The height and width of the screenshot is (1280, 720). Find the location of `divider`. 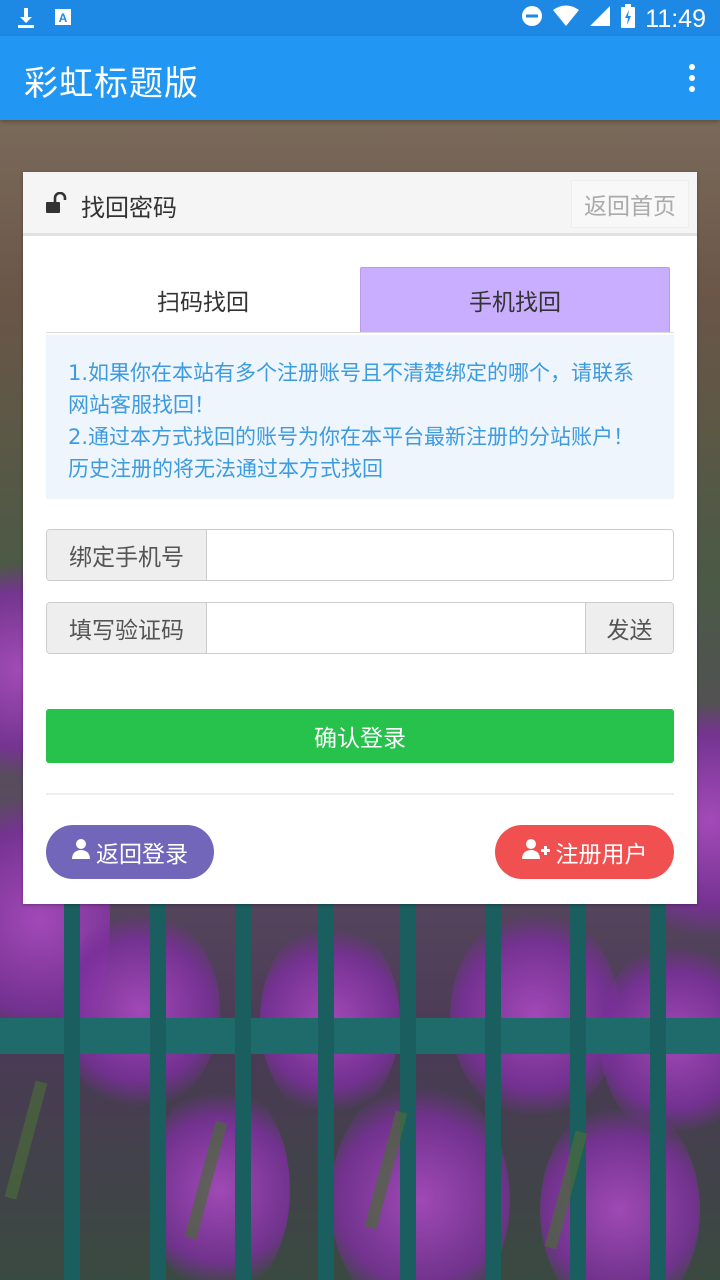

divider is located at coordinates (360, 794).